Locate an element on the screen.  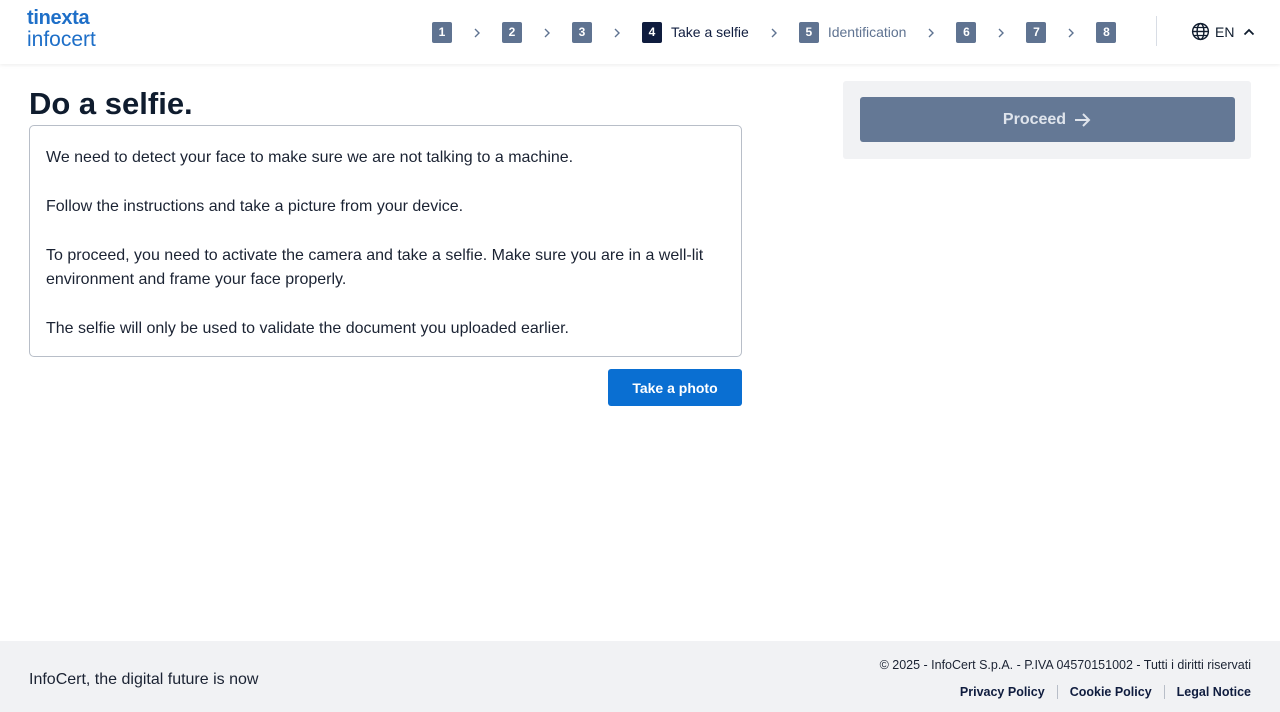
footer-tagline: InfoCert, the digital future is now is located at coordinates (144, 679).